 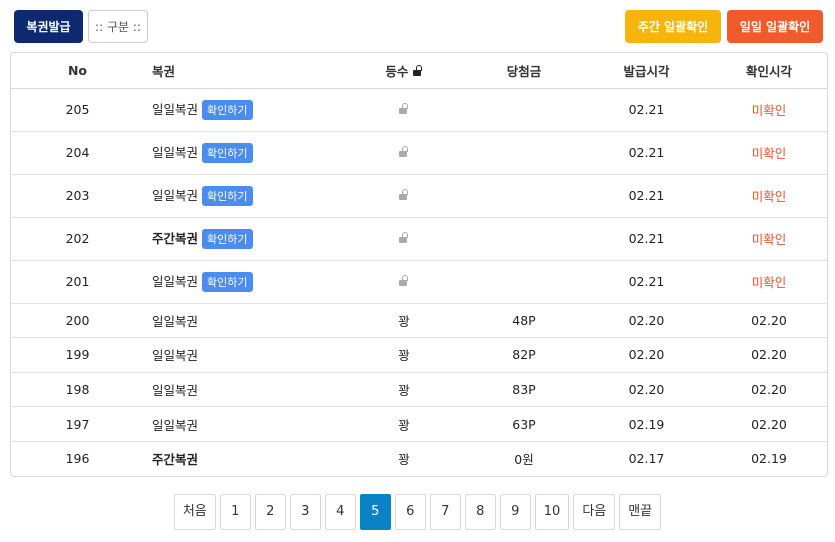 I want to click on row-confirmed: 02.19, so click(x=768, y=458).